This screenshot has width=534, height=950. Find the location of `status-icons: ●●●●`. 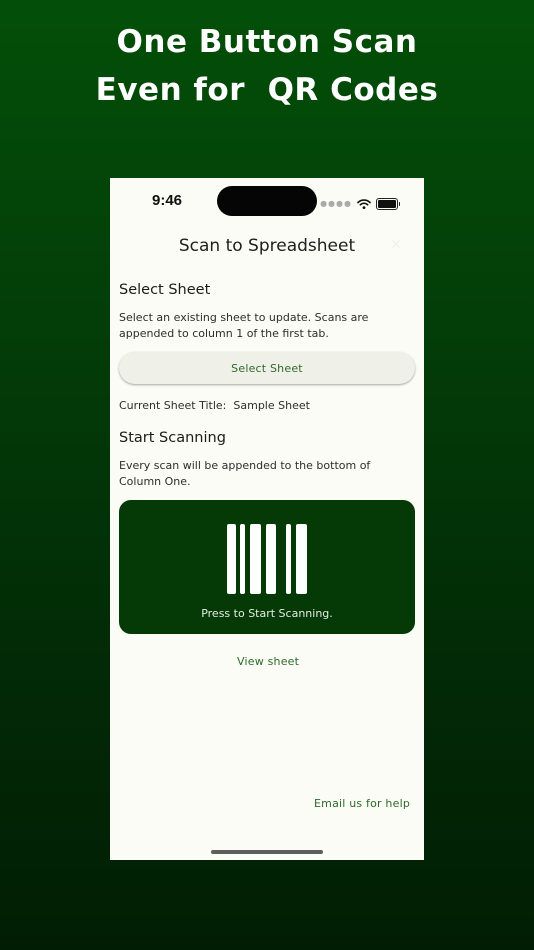

status-icons: ●●●● is located at coordinates (360, 203).